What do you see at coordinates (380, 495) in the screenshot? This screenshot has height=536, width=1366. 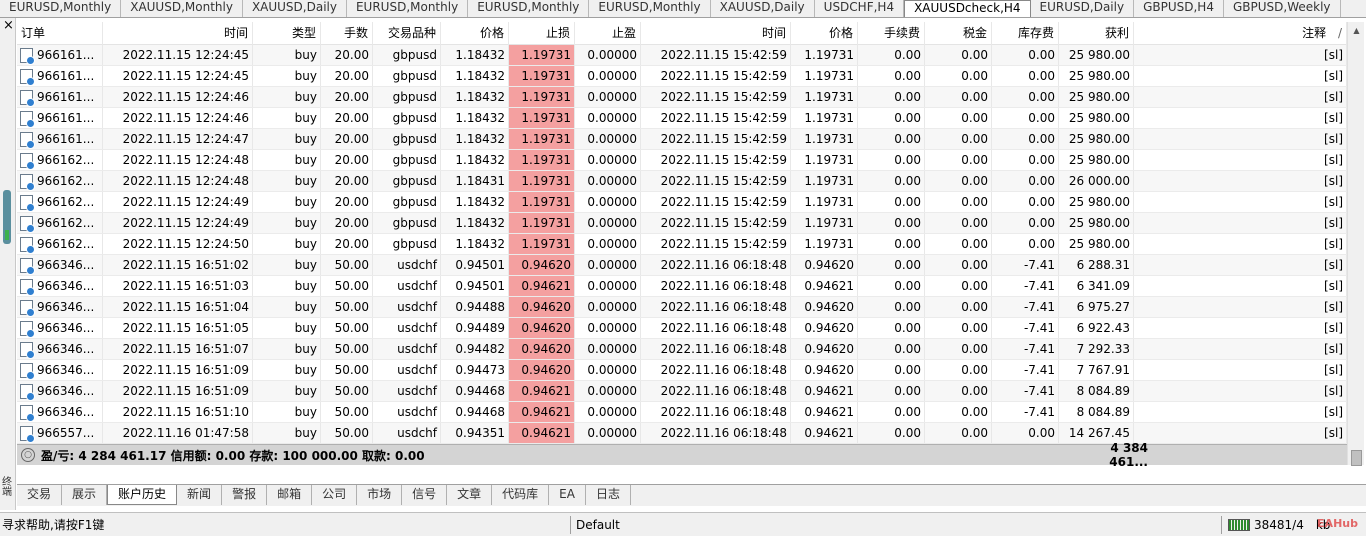 I see `terminal-tab: 市场` at bounding box center [380, 495].